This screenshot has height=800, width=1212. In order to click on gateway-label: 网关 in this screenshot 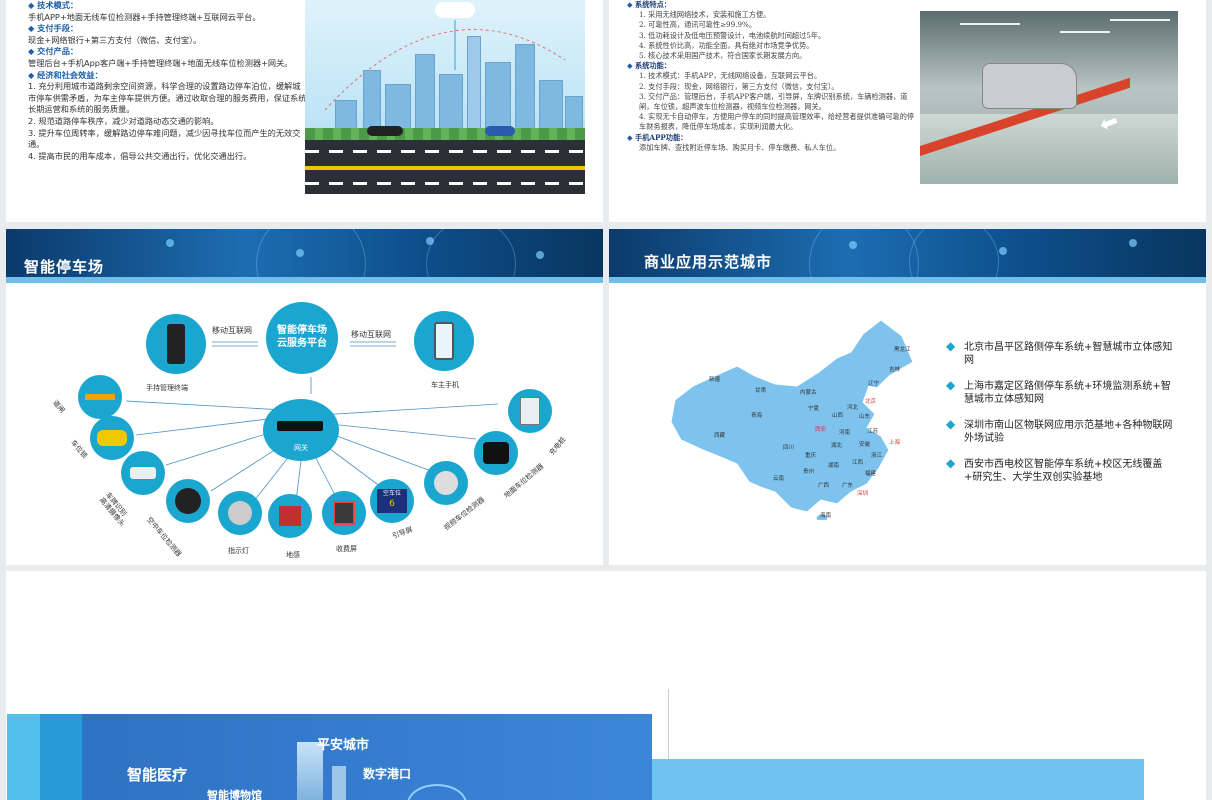, I will do `click(301, 448)`.